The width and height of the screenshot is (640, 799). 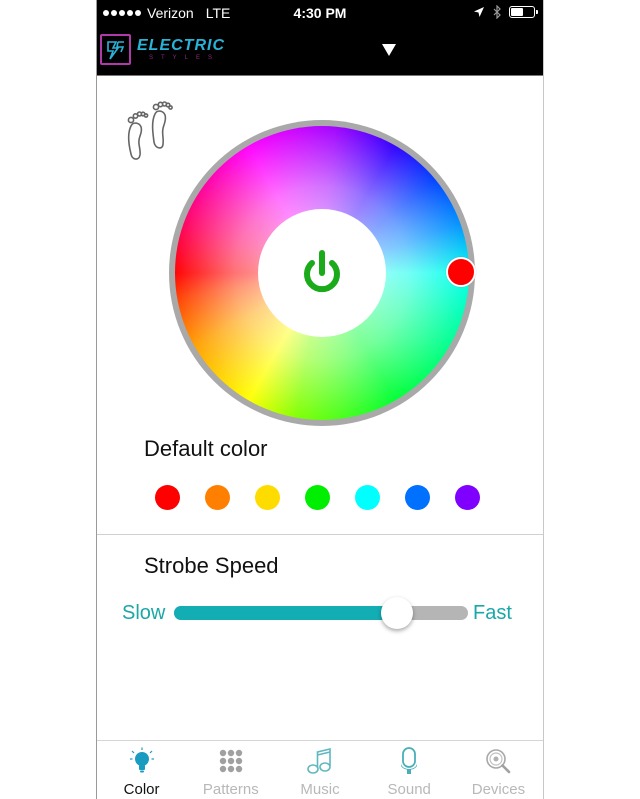 I want to click on grid-dots-icon, so click(x=230, y=761).